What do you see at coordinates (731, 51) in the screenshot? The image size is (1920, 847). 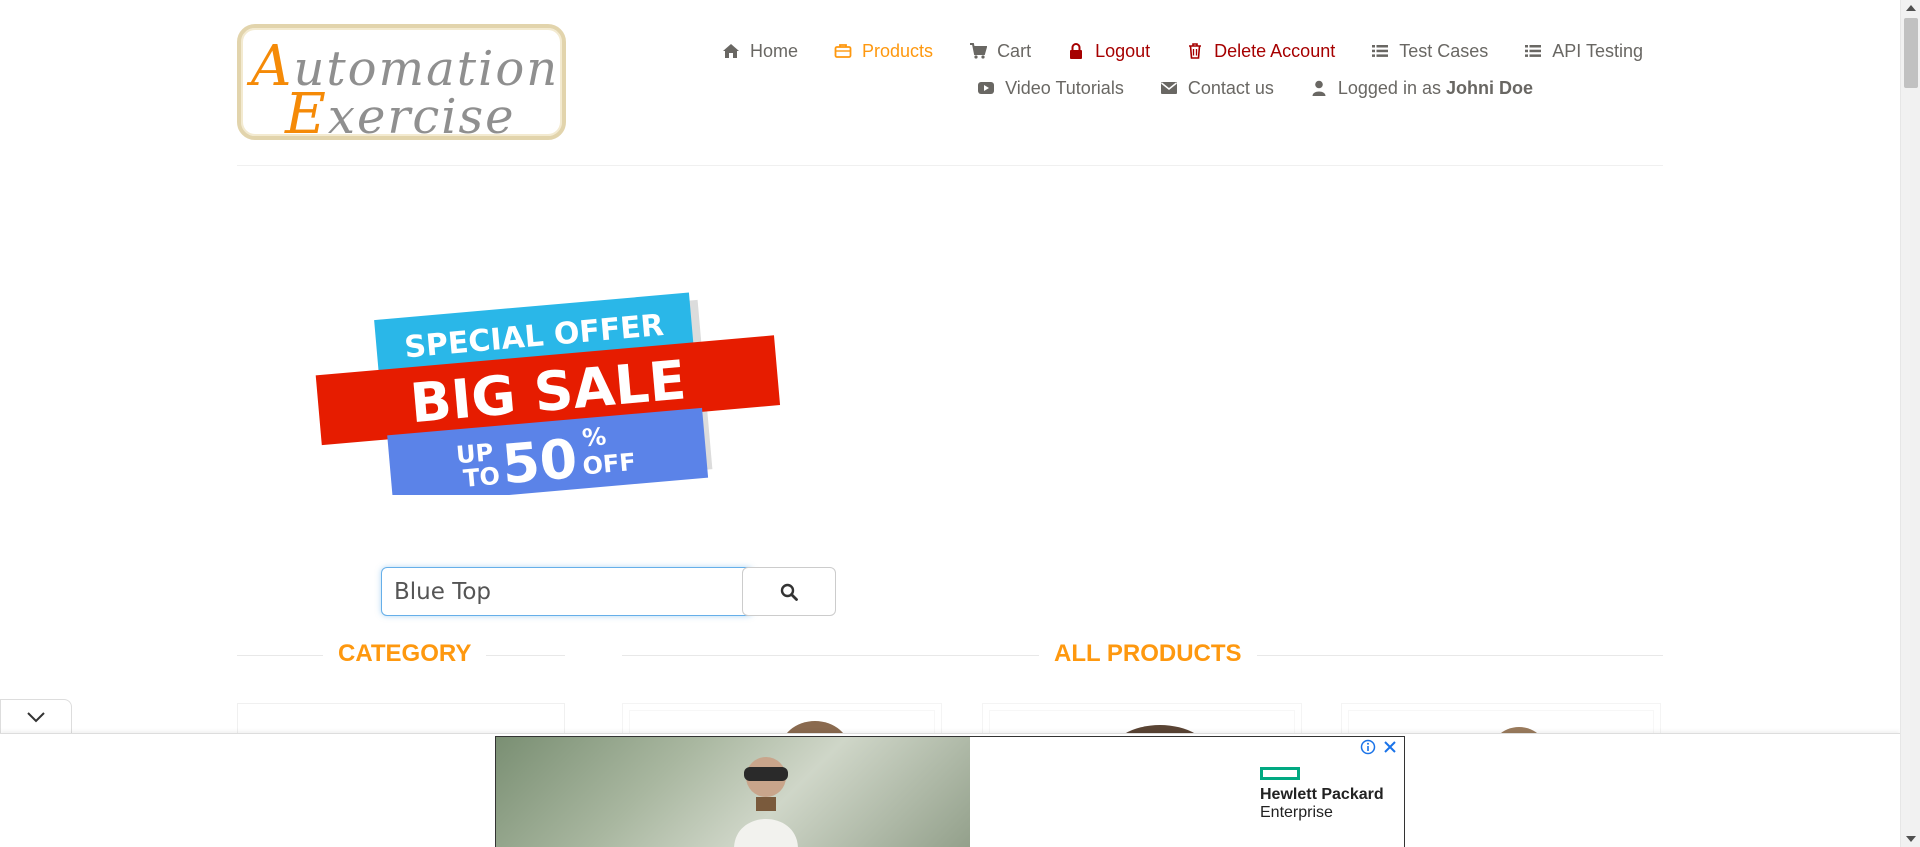 I see `home-icon` at bounding box center [731, 51].